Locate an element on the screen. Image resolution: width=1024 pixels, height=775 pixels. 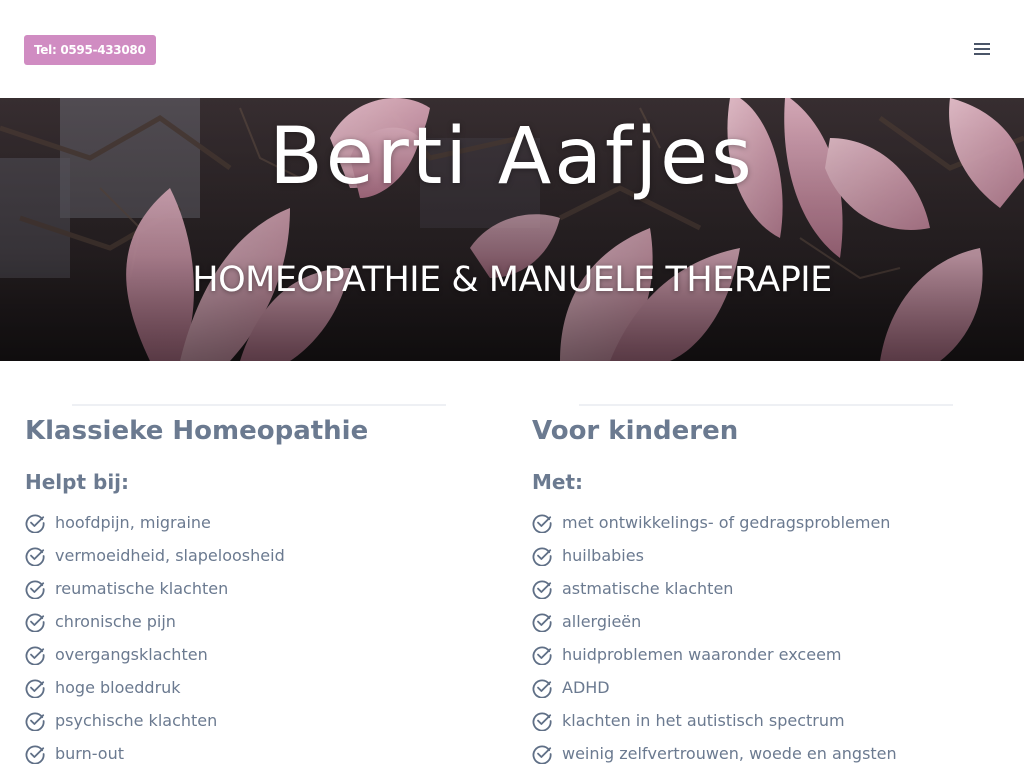
list-item: overgangsklachten is located at coordinates (155, 659).